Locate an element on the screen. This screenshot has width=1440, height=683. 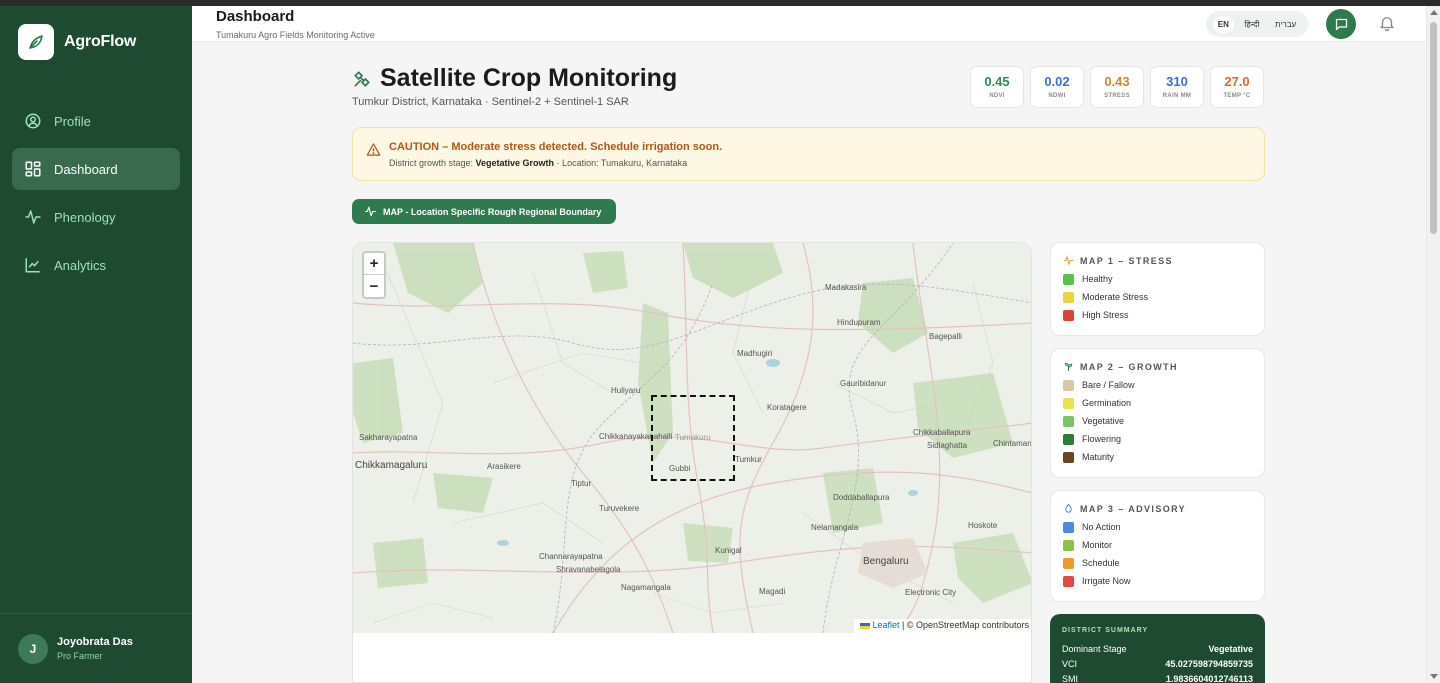
map-town-label: Madakasira is located at coordinates (846, 287).